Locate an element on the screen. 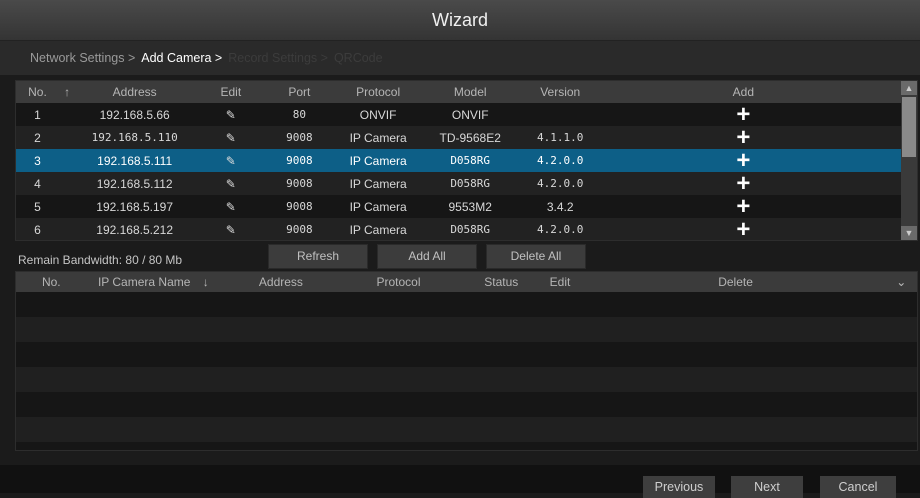 The width and height of the screenshot is (920, 498). plus-icon: + is located at coordinates (743, 228).